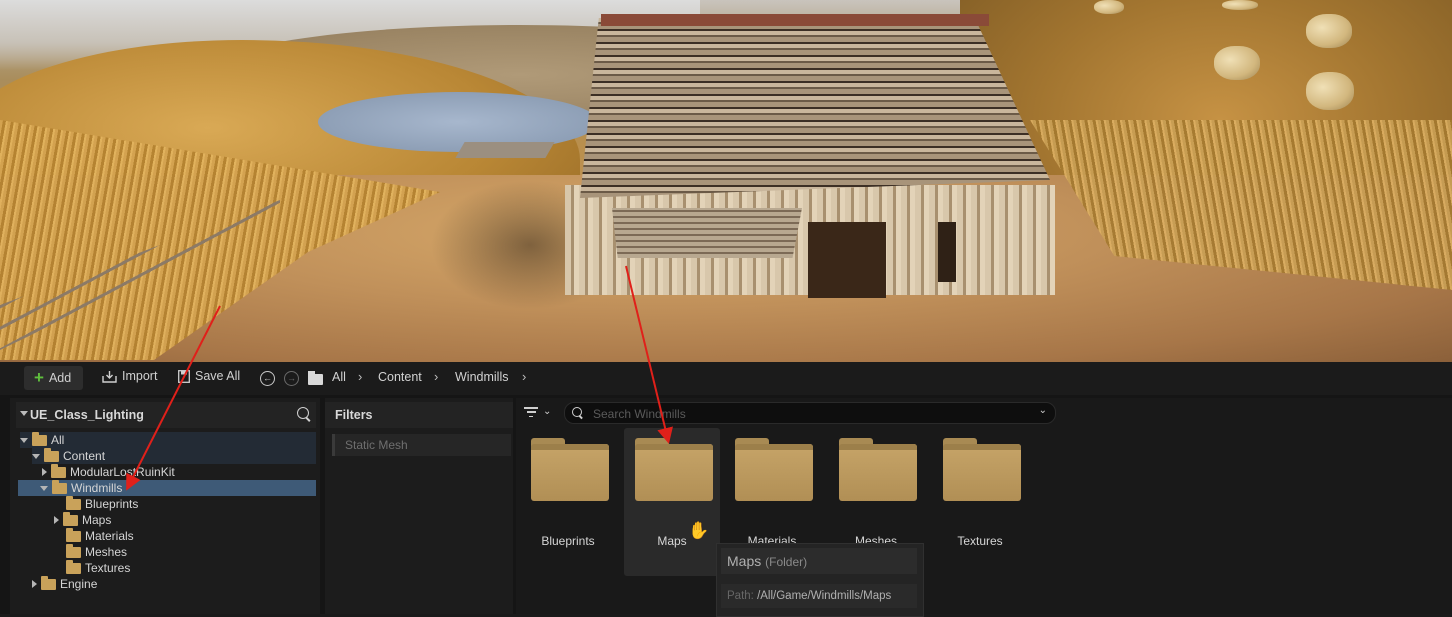 This screenshot has height=617, width=1452. I want to click on asset-folder-maps: Maps ✋, so click(672, 502).